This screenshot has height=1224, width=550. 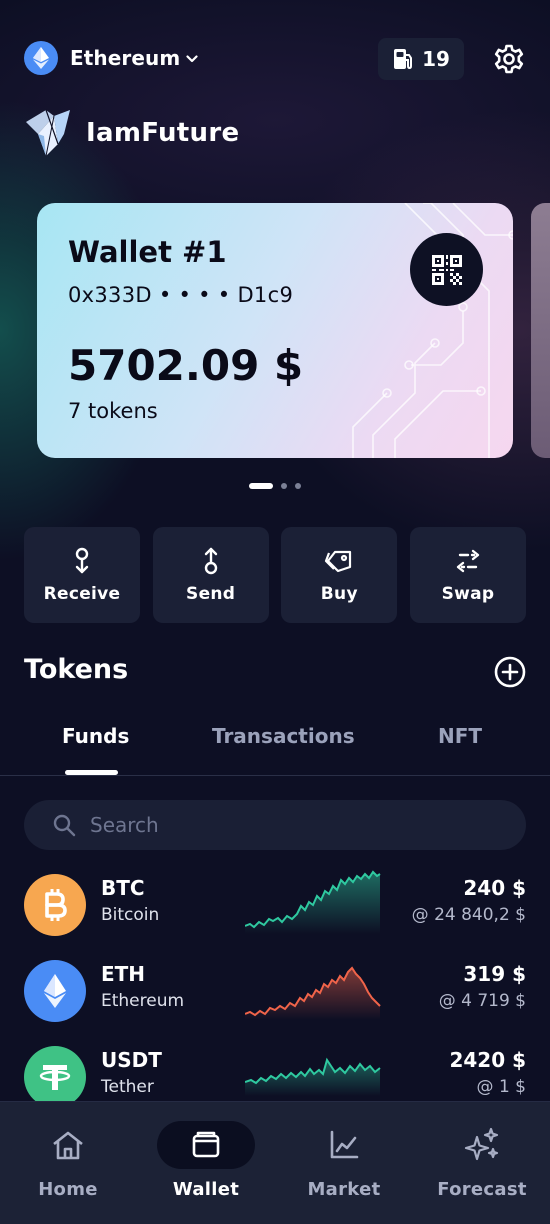 What do you see at coordinates (68, 1189) in the screenshot?
I see `nav-label: Home` at bounding box center [68, 1189].